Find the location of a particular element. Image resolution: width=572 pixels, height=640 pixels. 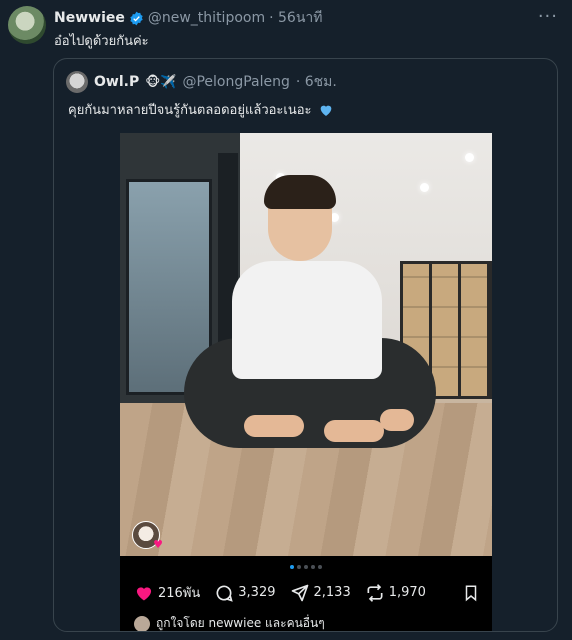

quoted-text: คุยกันมาหลายปีจนรู้กันตลอดอยู่แล้วอะเนอะ is located at coordinates (201, 109).